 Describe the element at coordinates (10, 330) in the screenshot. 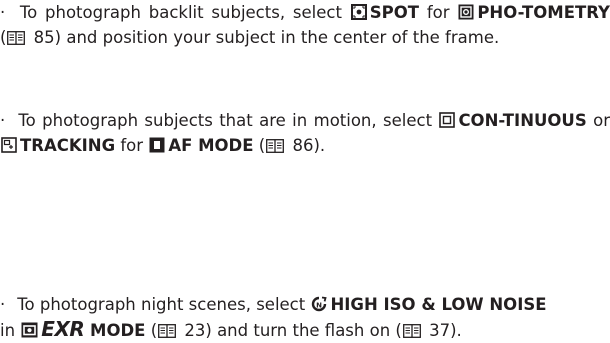

I see `item-text: in` at that location.